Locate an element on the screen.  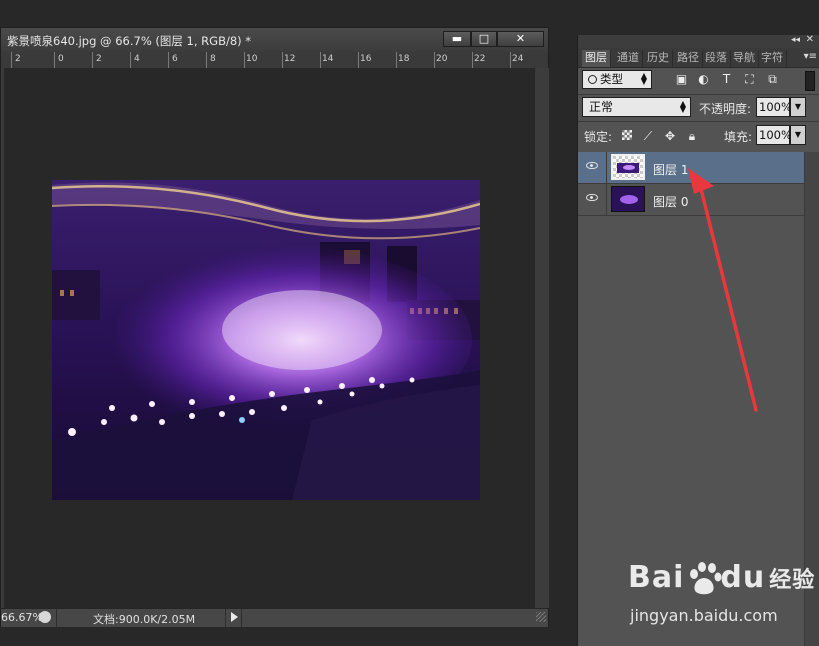
paw-logo-icon is located at coordinates (706, 578).